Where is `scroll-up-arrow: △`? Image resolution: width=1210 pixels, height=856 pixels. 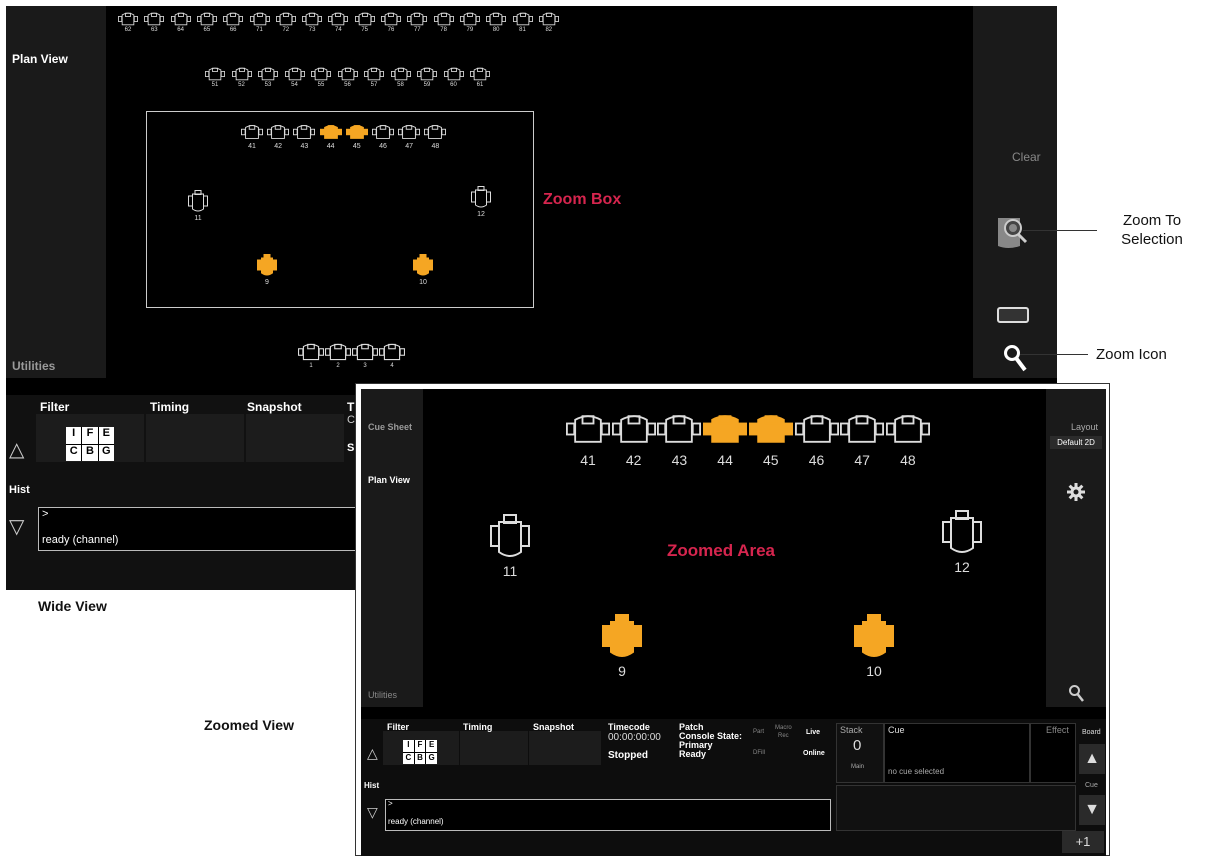
scroll-up-arrow: △ is located at coordinates (16, 449).